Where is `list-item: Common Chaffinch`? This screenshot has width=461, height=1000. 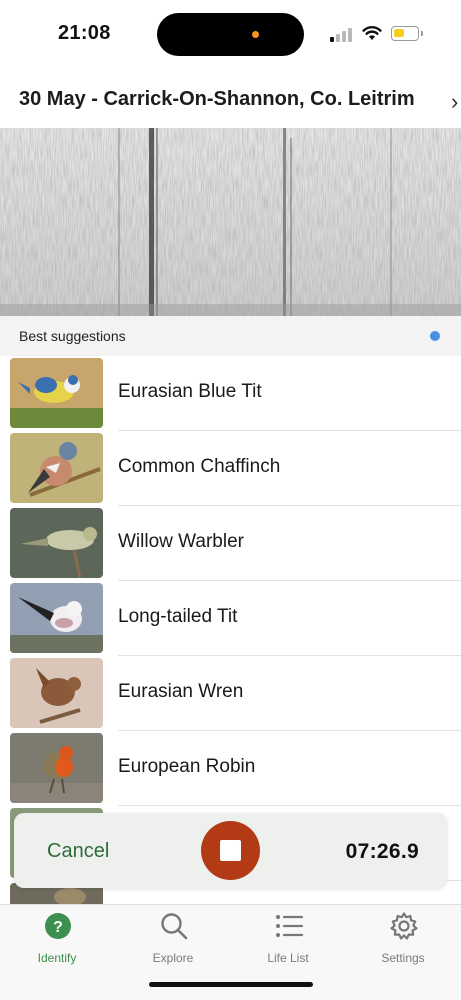
list-item: Common Chaffinch is located at coordinates (230, 468).